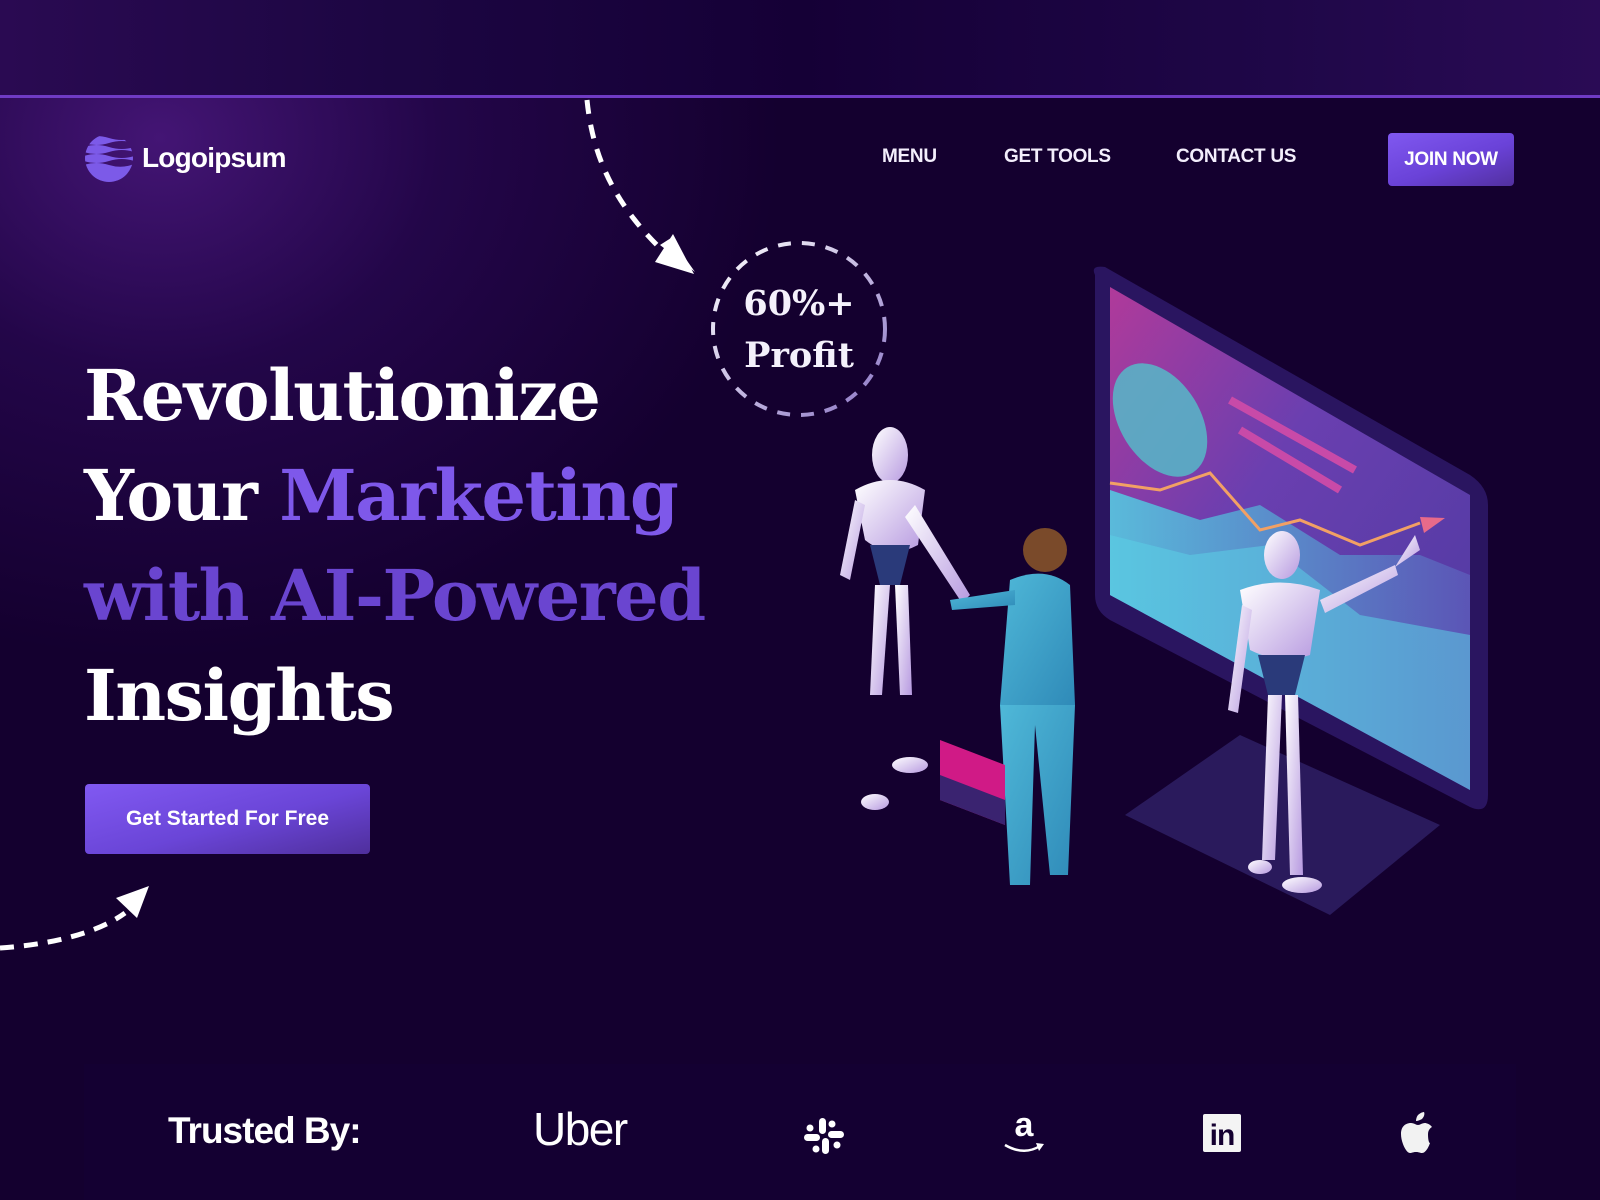 This screenshot has width=1600, height=1200. What do you see at coordinates (479, 495) in the screenshot?
I see `headline-line-2-accent: Marketing` at bounding box center [479, 495].